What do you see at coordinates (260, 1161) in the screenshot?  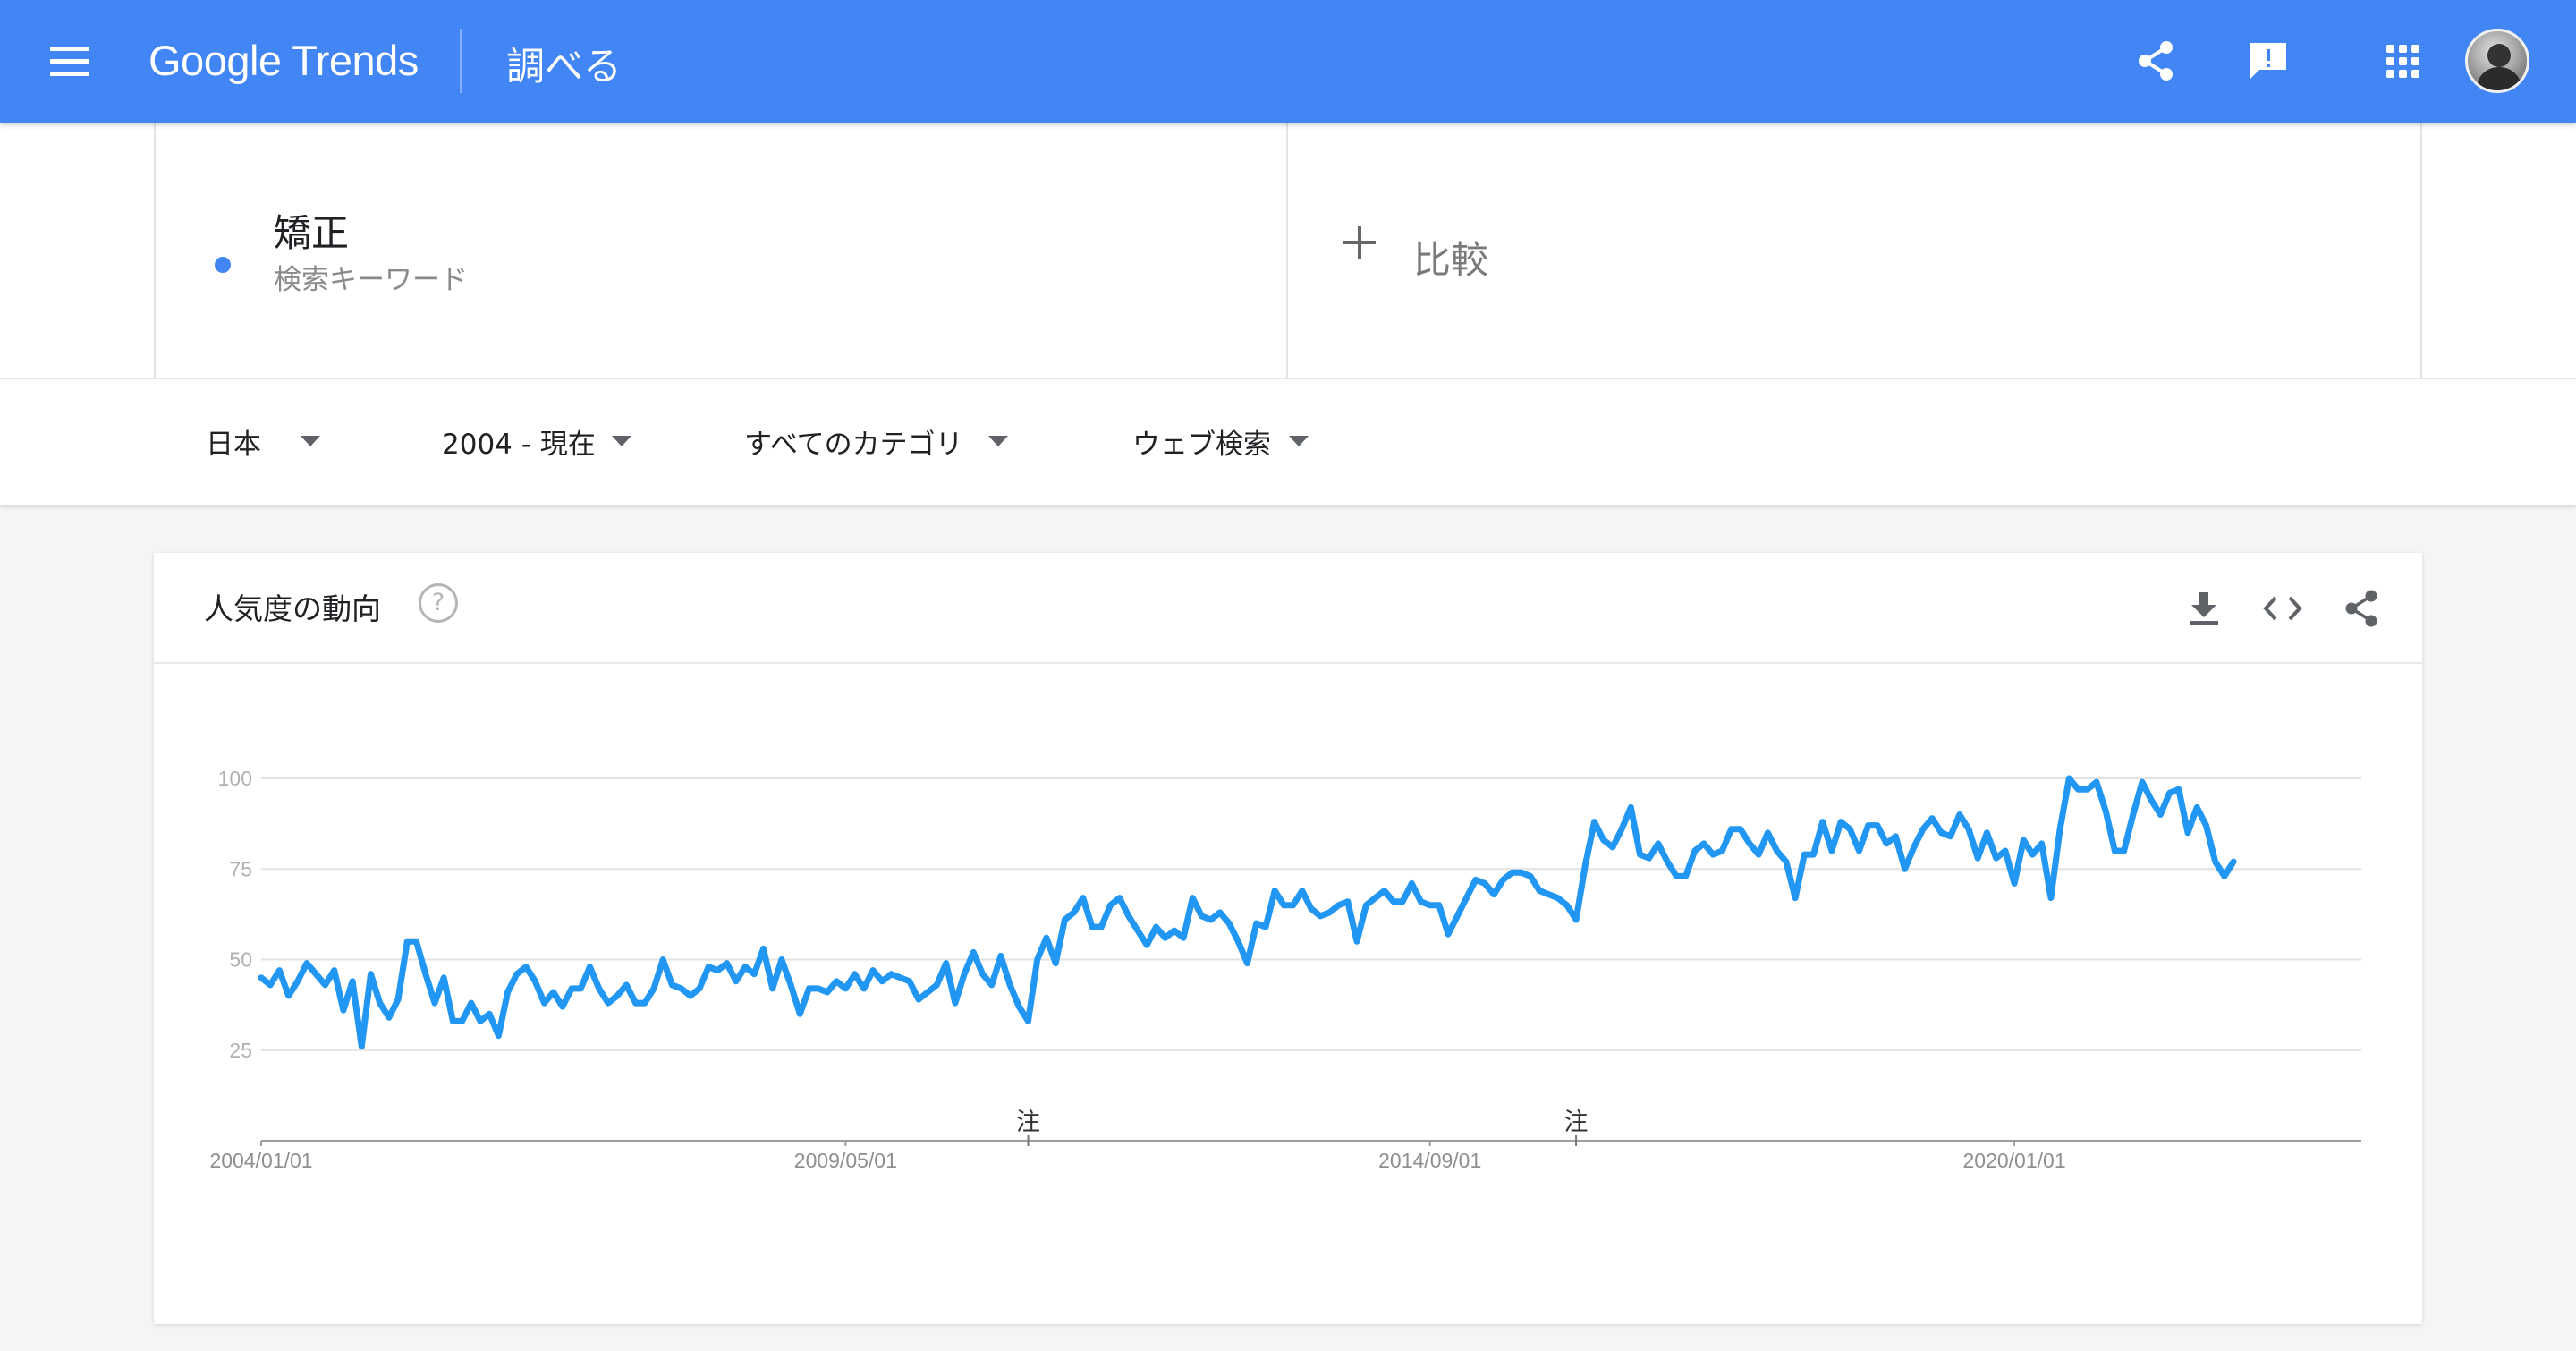 I see `x-tick-label: 2004/01/01` at bounding box center [260, 1161].